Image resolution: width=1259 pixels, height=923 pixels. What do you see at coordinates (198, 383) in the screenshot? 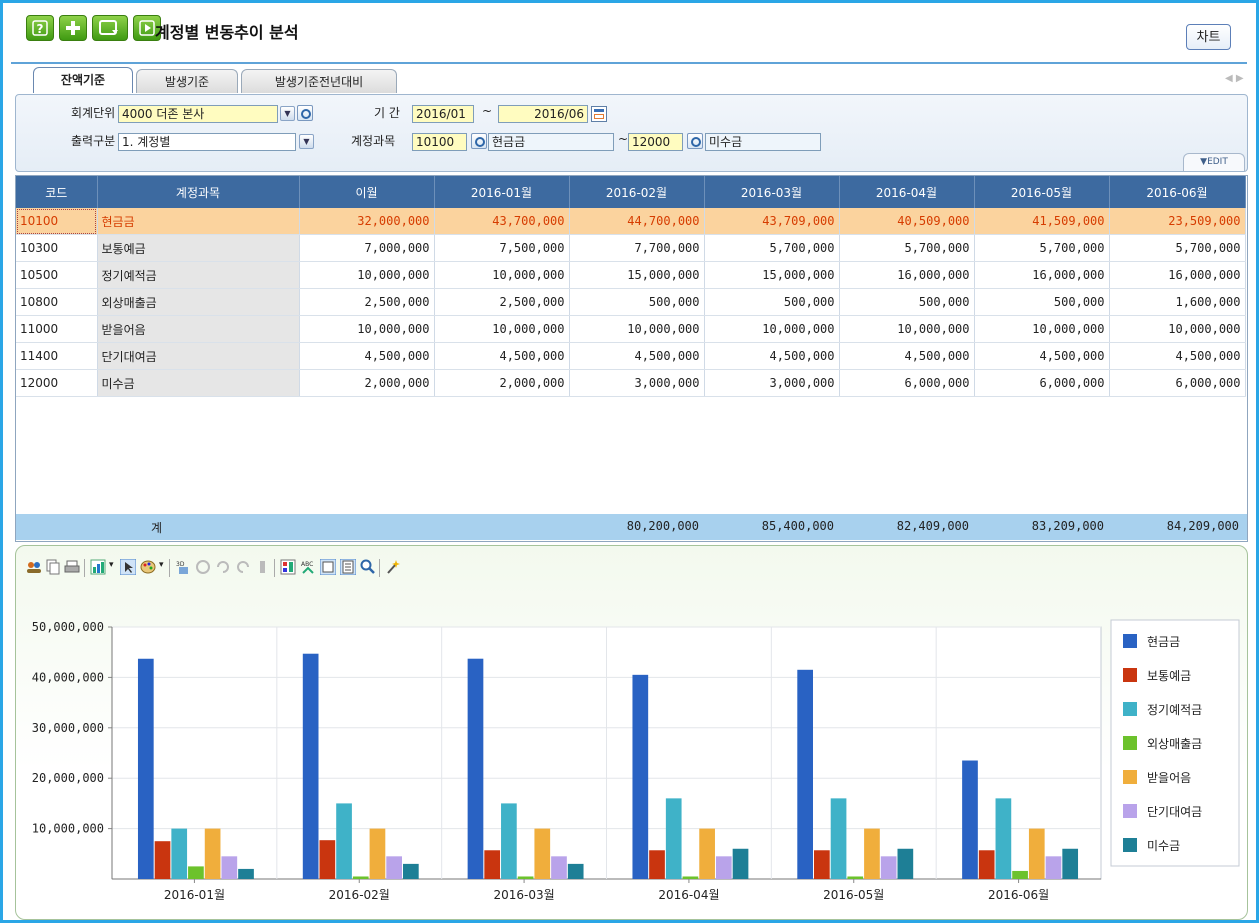
I see `cell-account: 미수금` at bounding box center [198, 383].